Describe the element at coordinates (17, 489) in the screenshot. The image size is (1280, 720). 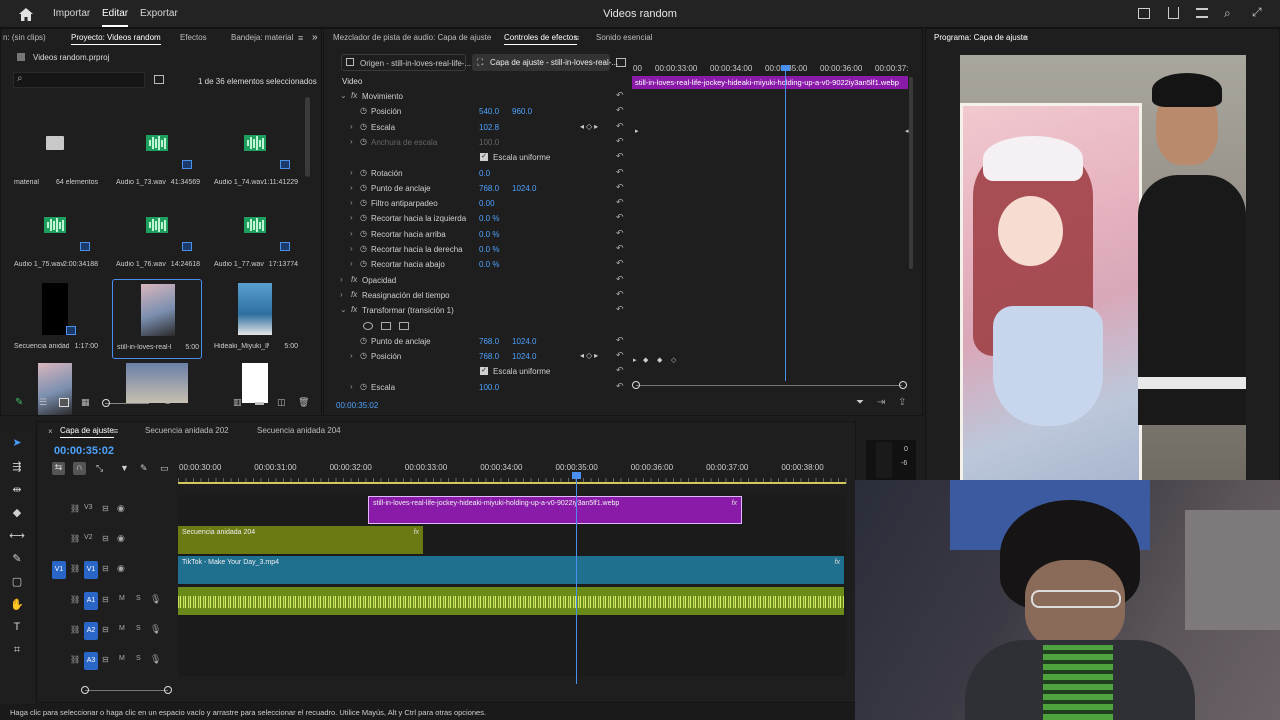
I see `ripple-edit-icon: ⇹` at that location.